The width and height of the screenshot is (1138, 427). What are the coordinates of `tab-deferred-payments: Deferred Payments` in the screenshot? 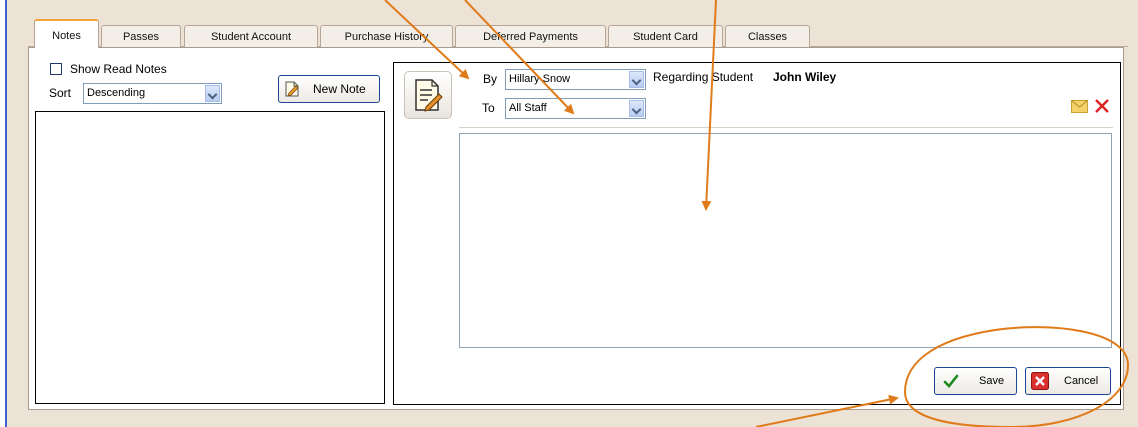 It's located at (530, 36).